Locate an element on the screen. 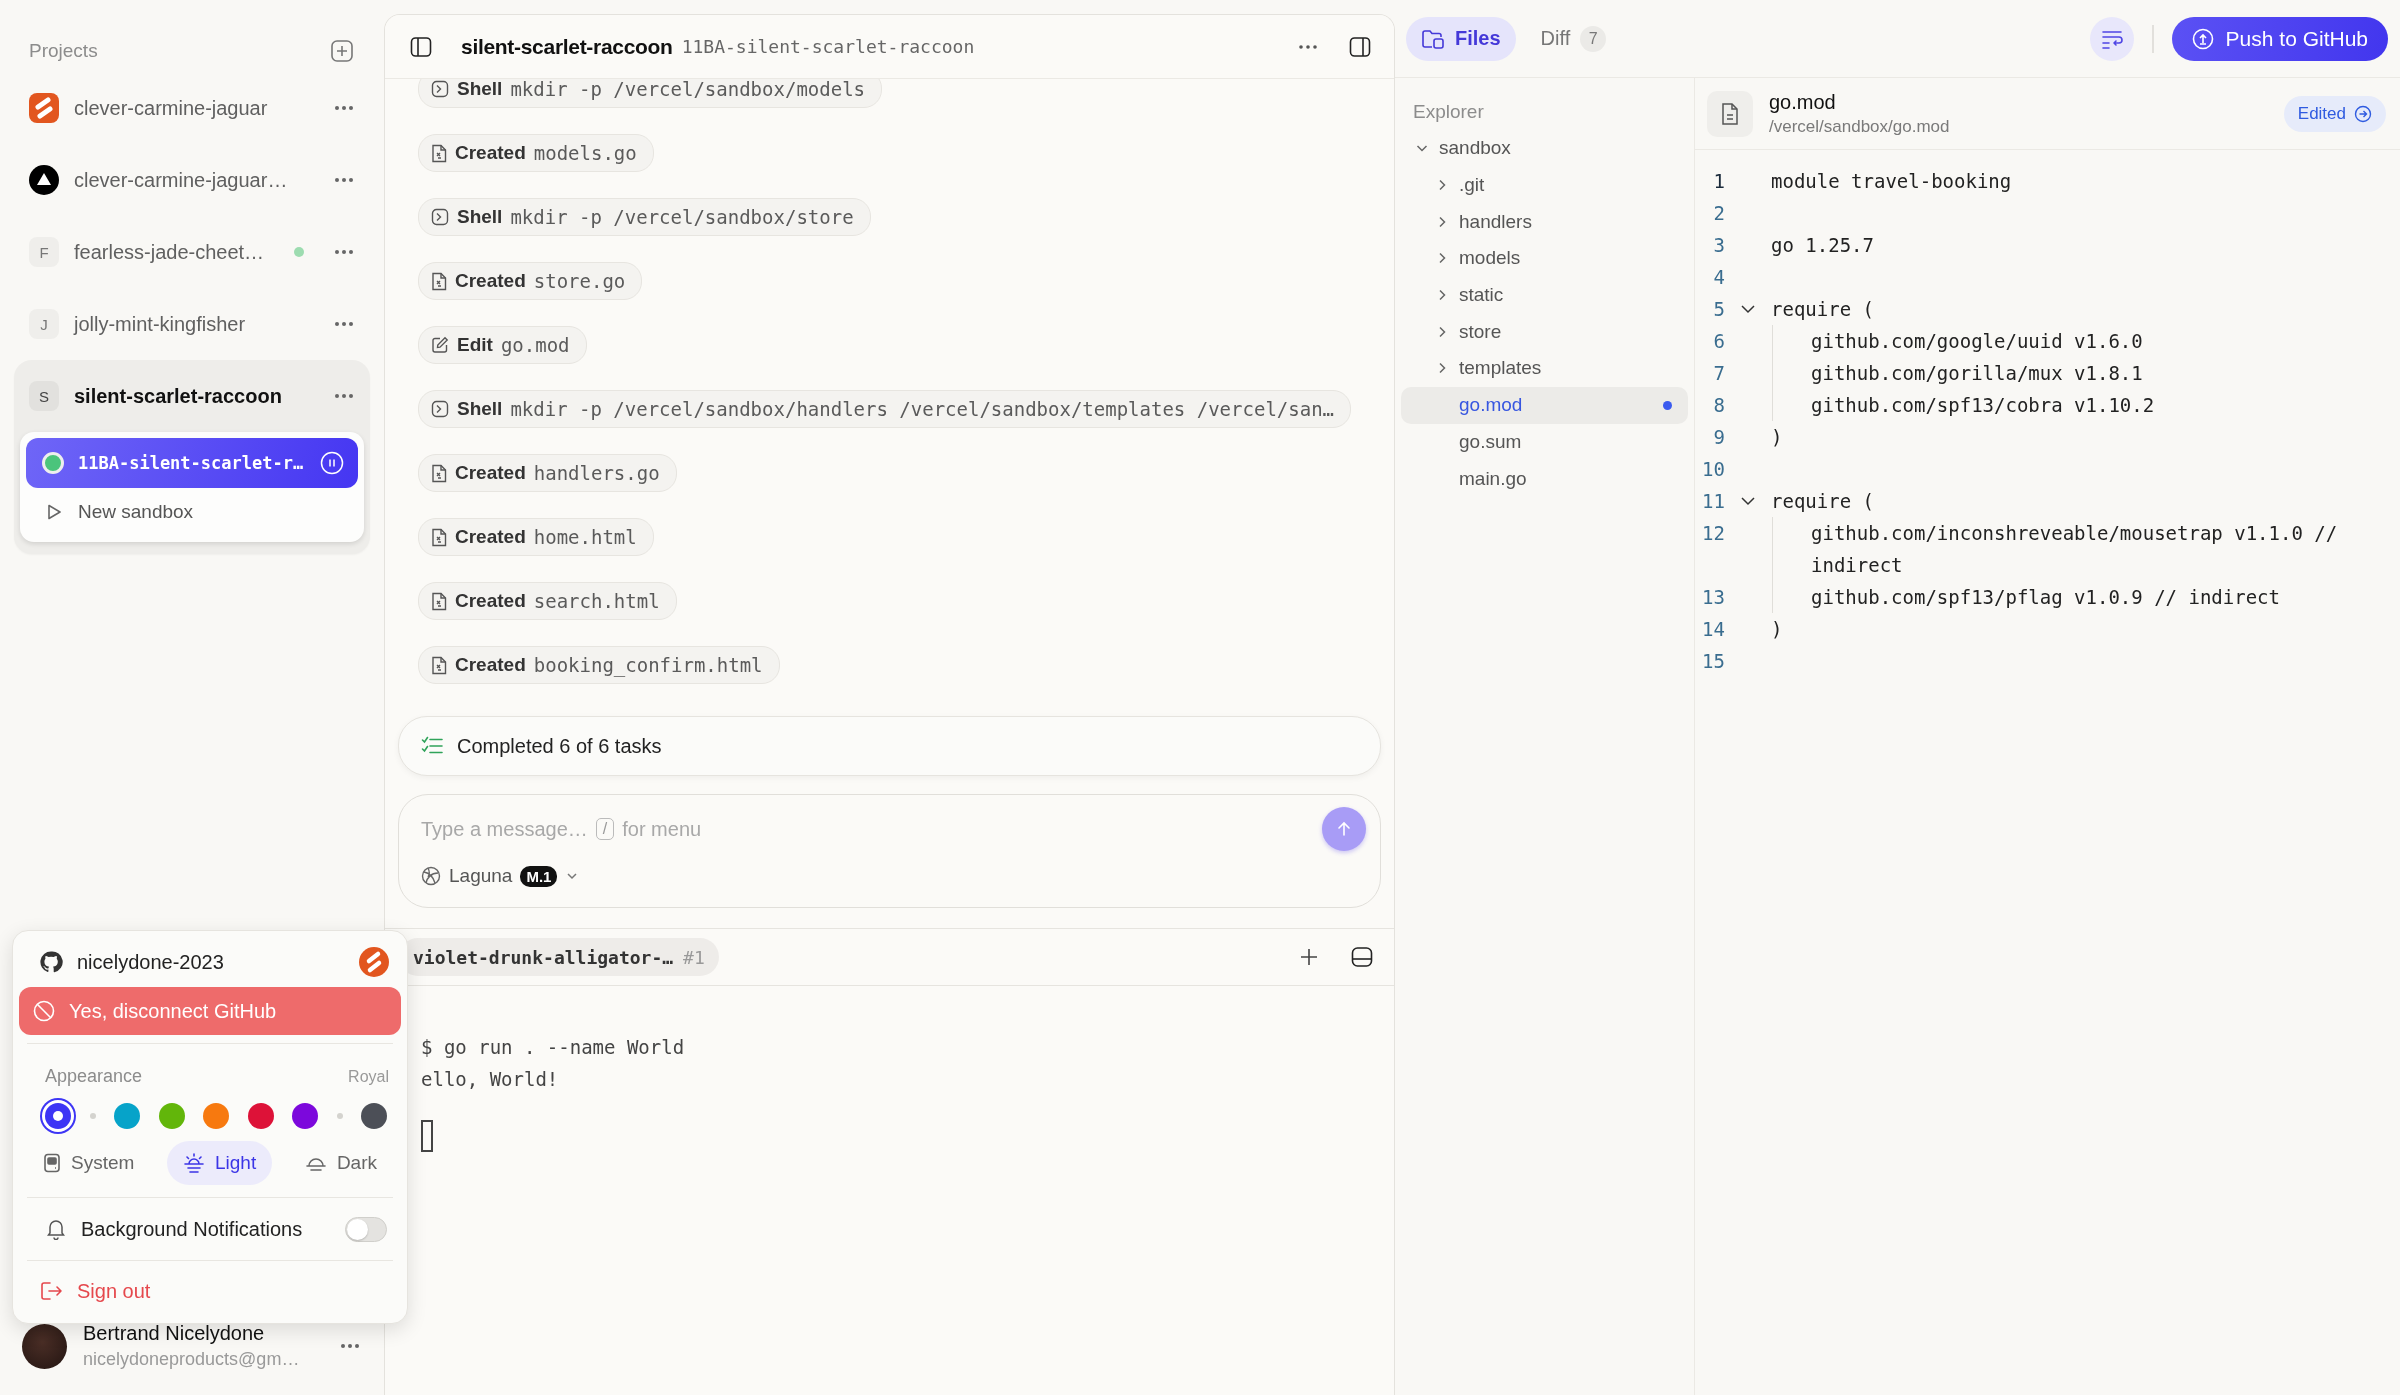 The image size is (2400, 1395). shortcut-key: / is located at coordinates (605, 829).